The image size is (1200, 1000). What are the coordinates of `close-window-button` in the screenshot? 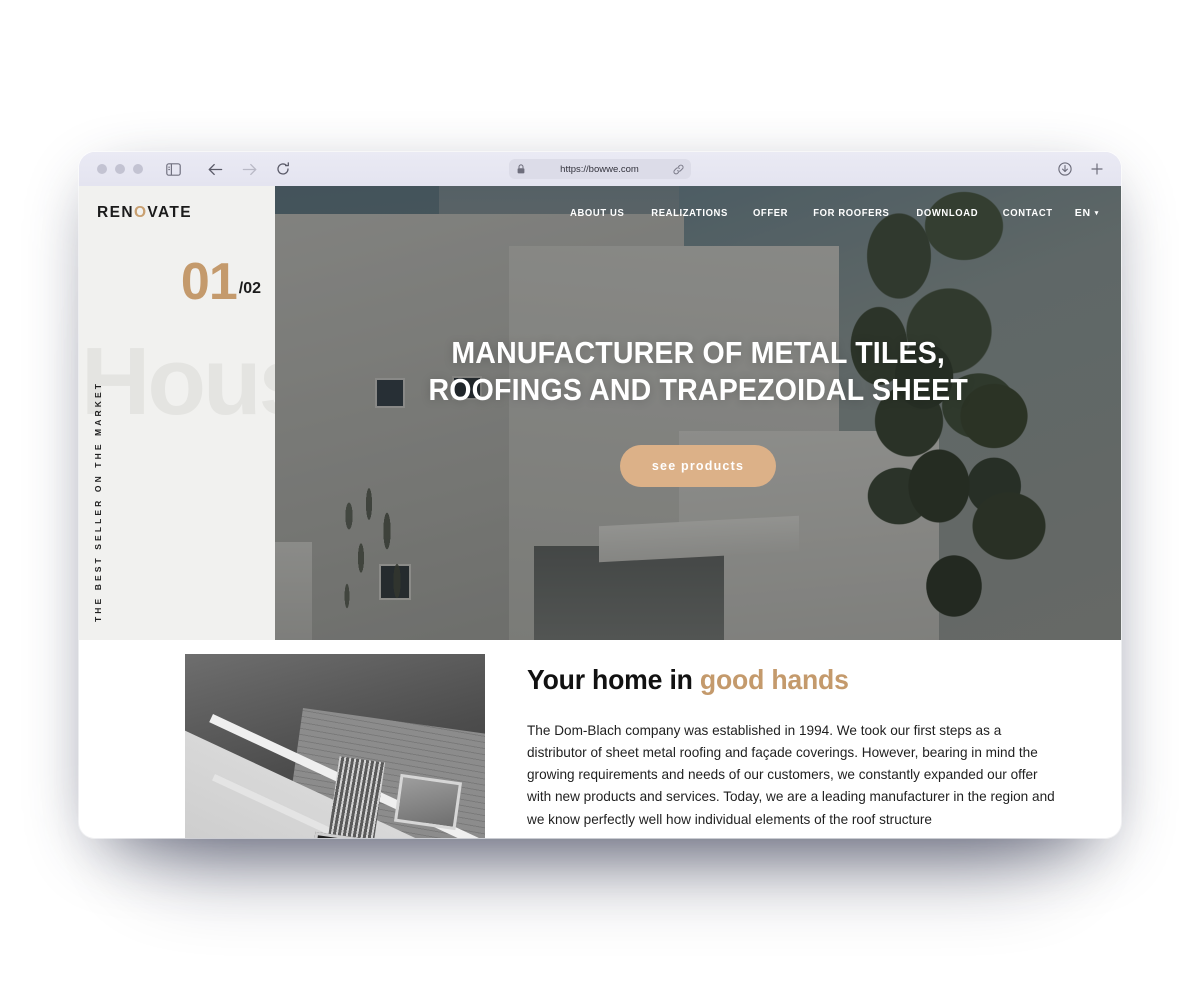 It's located at (102, 169).